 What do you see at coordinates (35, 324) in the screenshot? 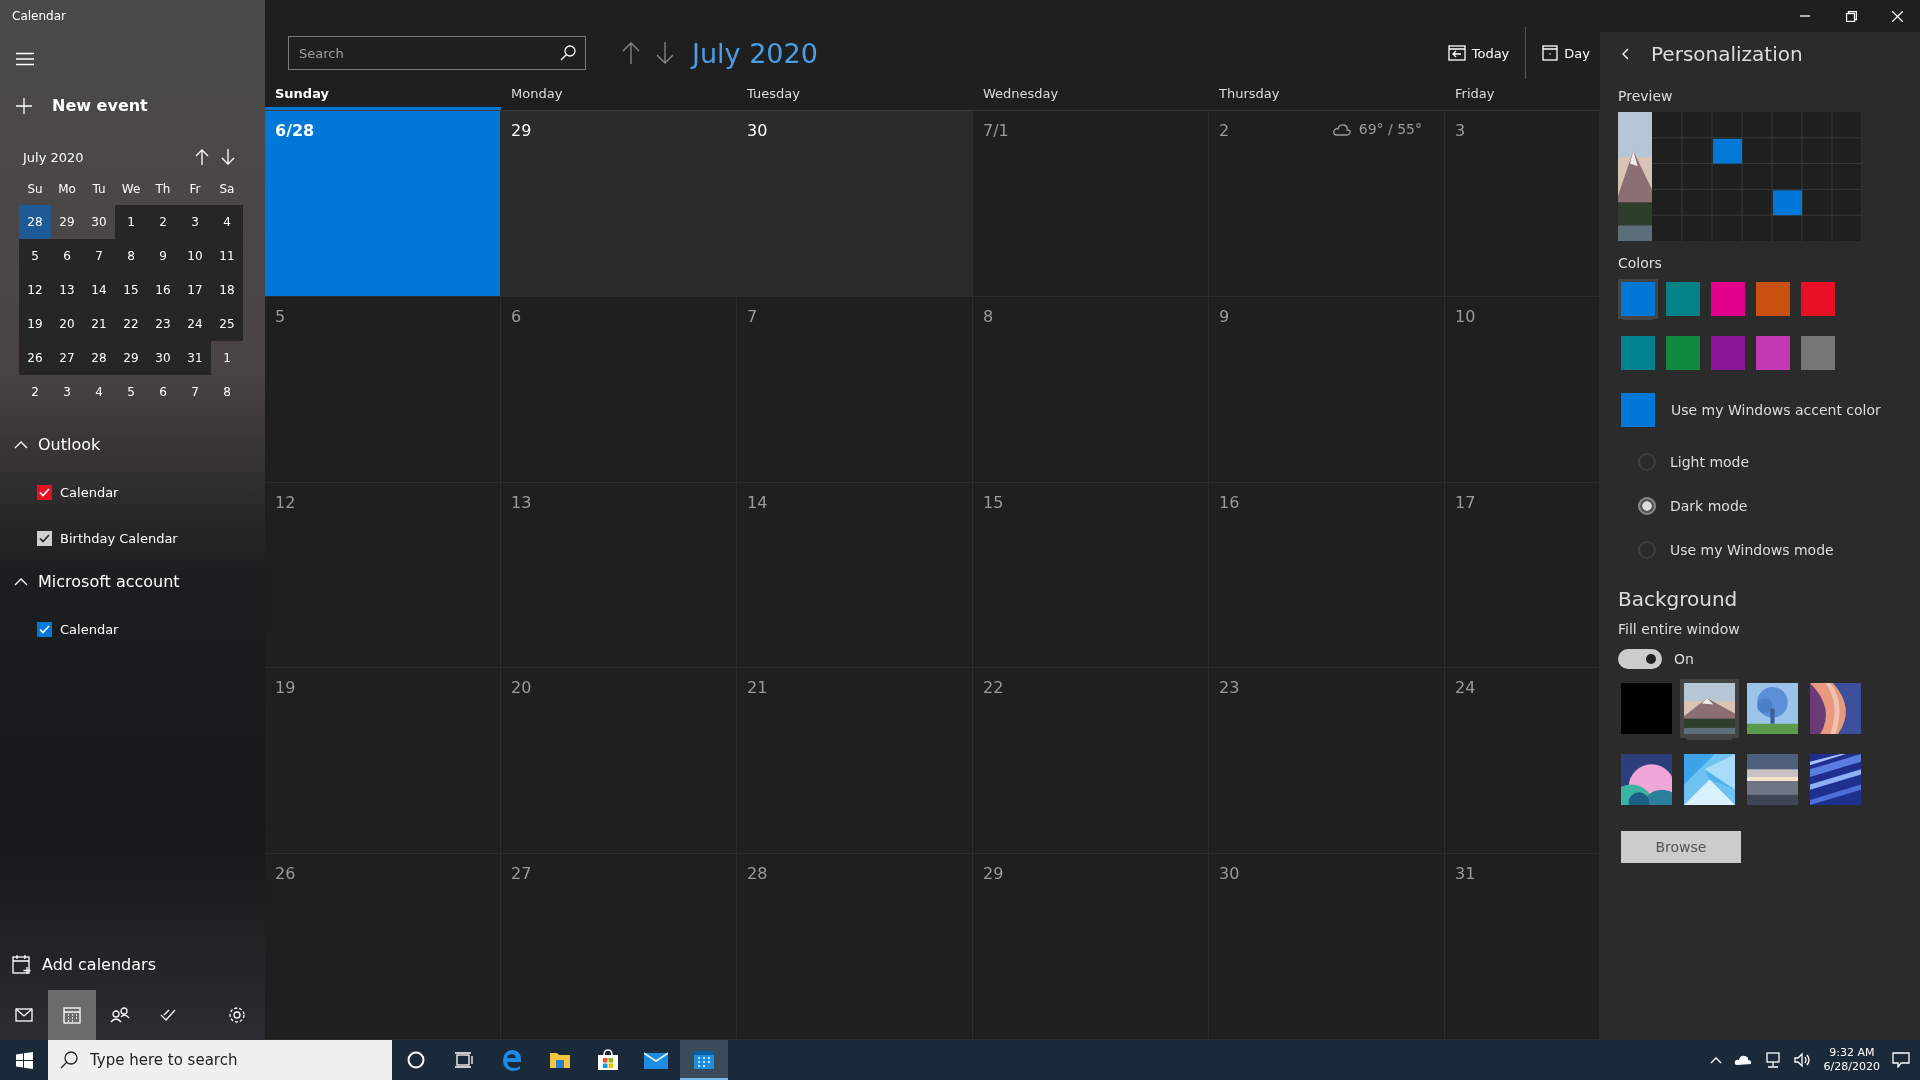
I see `mini-calendar-day: 19` at bounding box center [35, 324].